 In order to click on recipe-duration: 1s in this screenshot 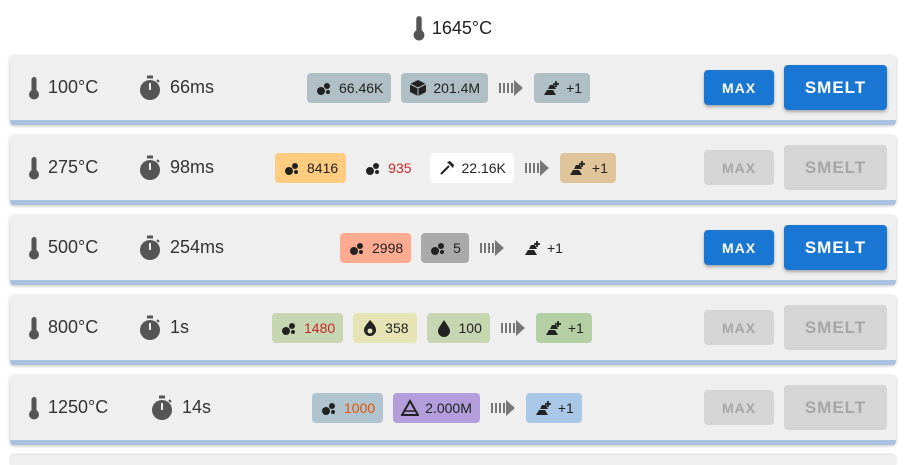, I will do `click(163, 327)`.